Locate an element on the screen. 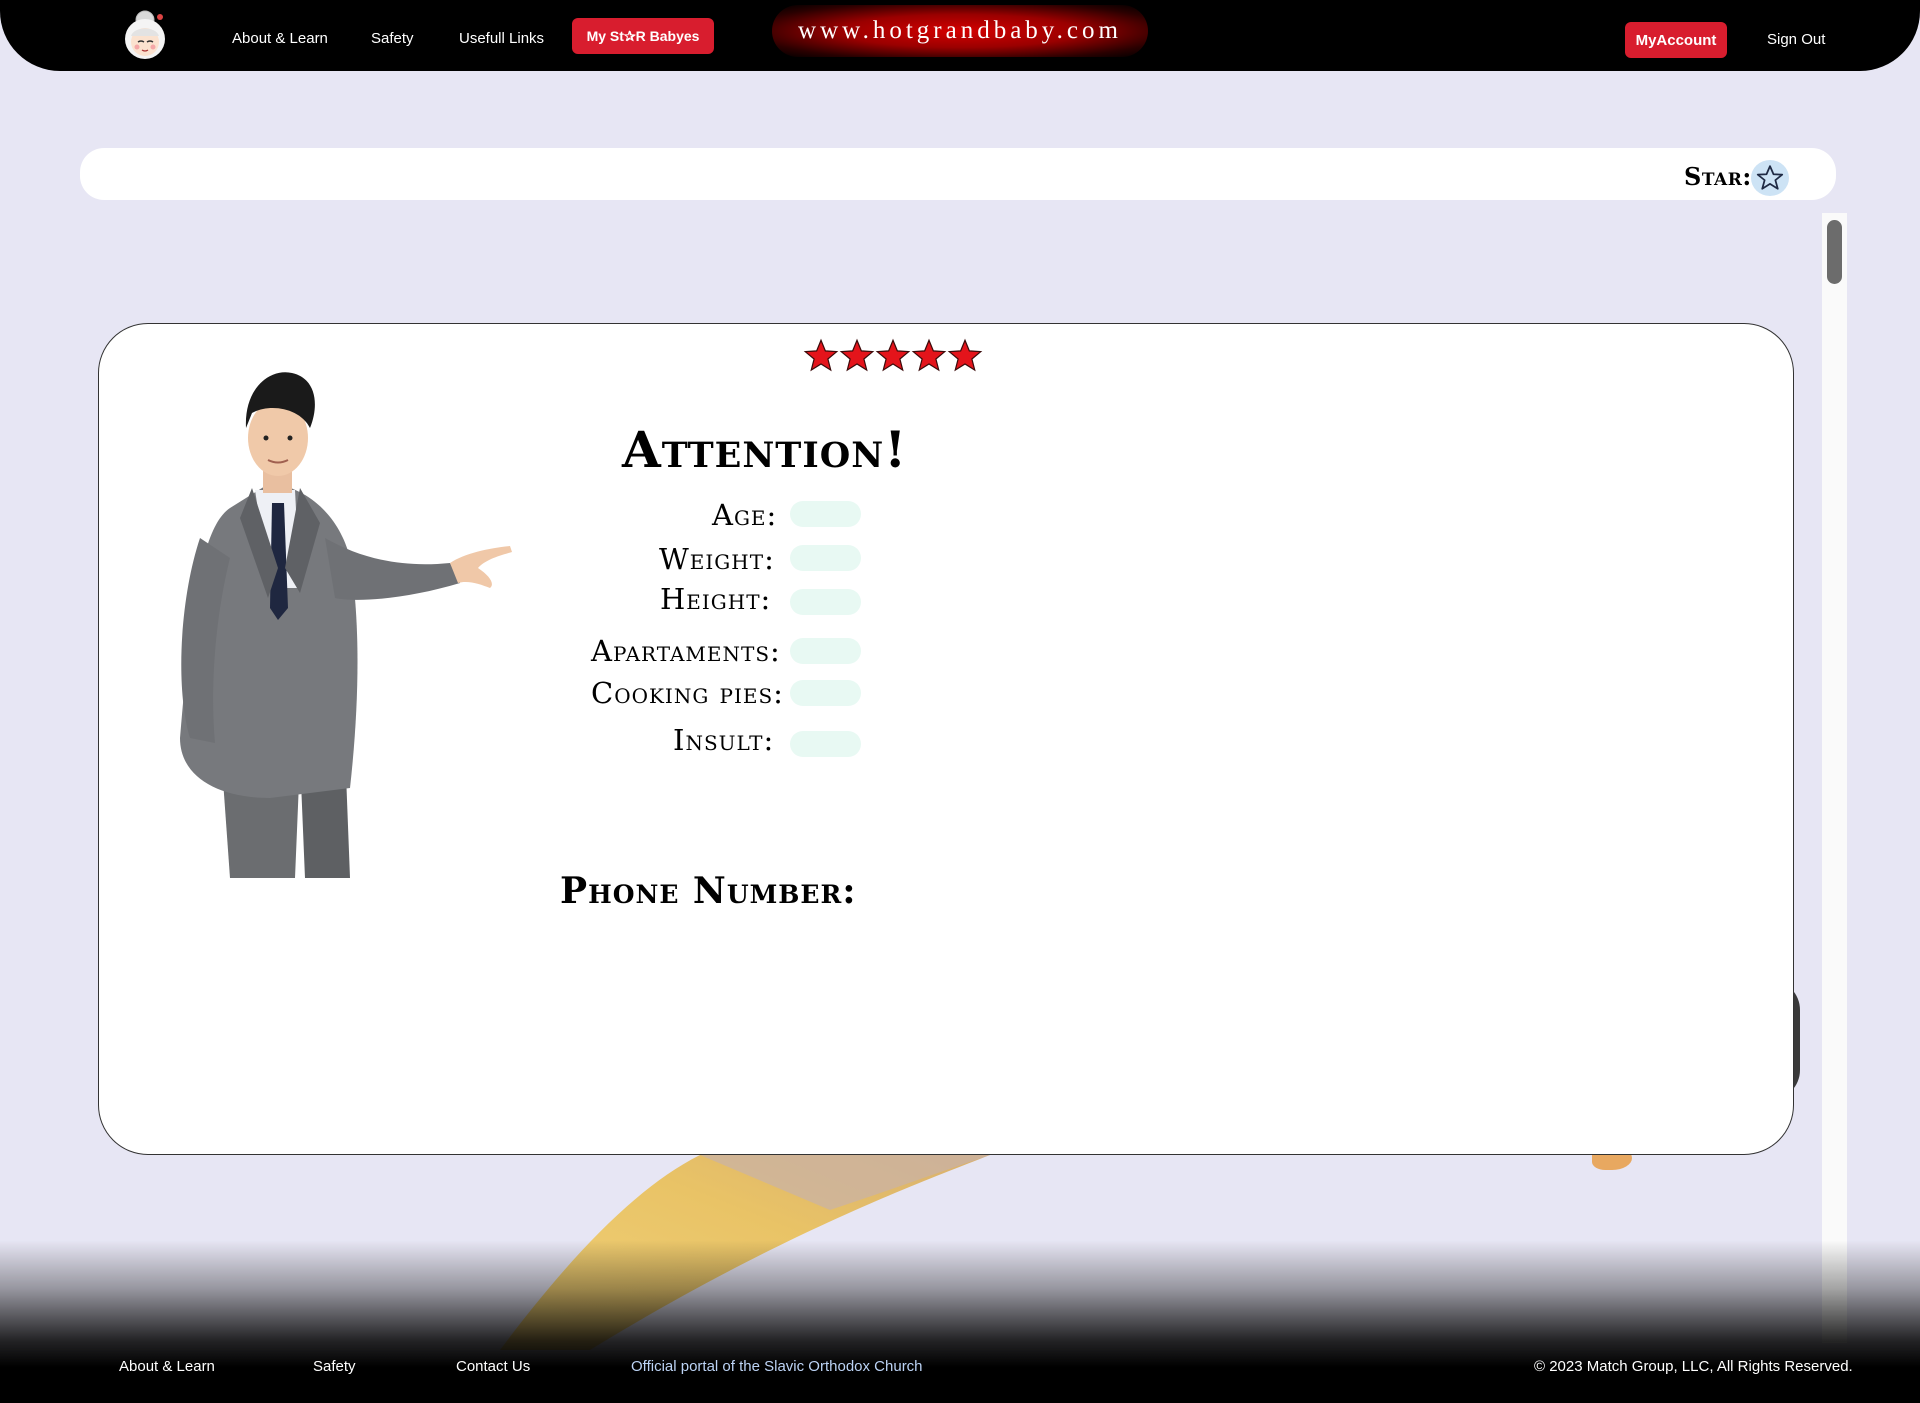 The image size is (1920, 1403). footer-about-learn-link: About & Learn is located at coordinates (167, 1366).